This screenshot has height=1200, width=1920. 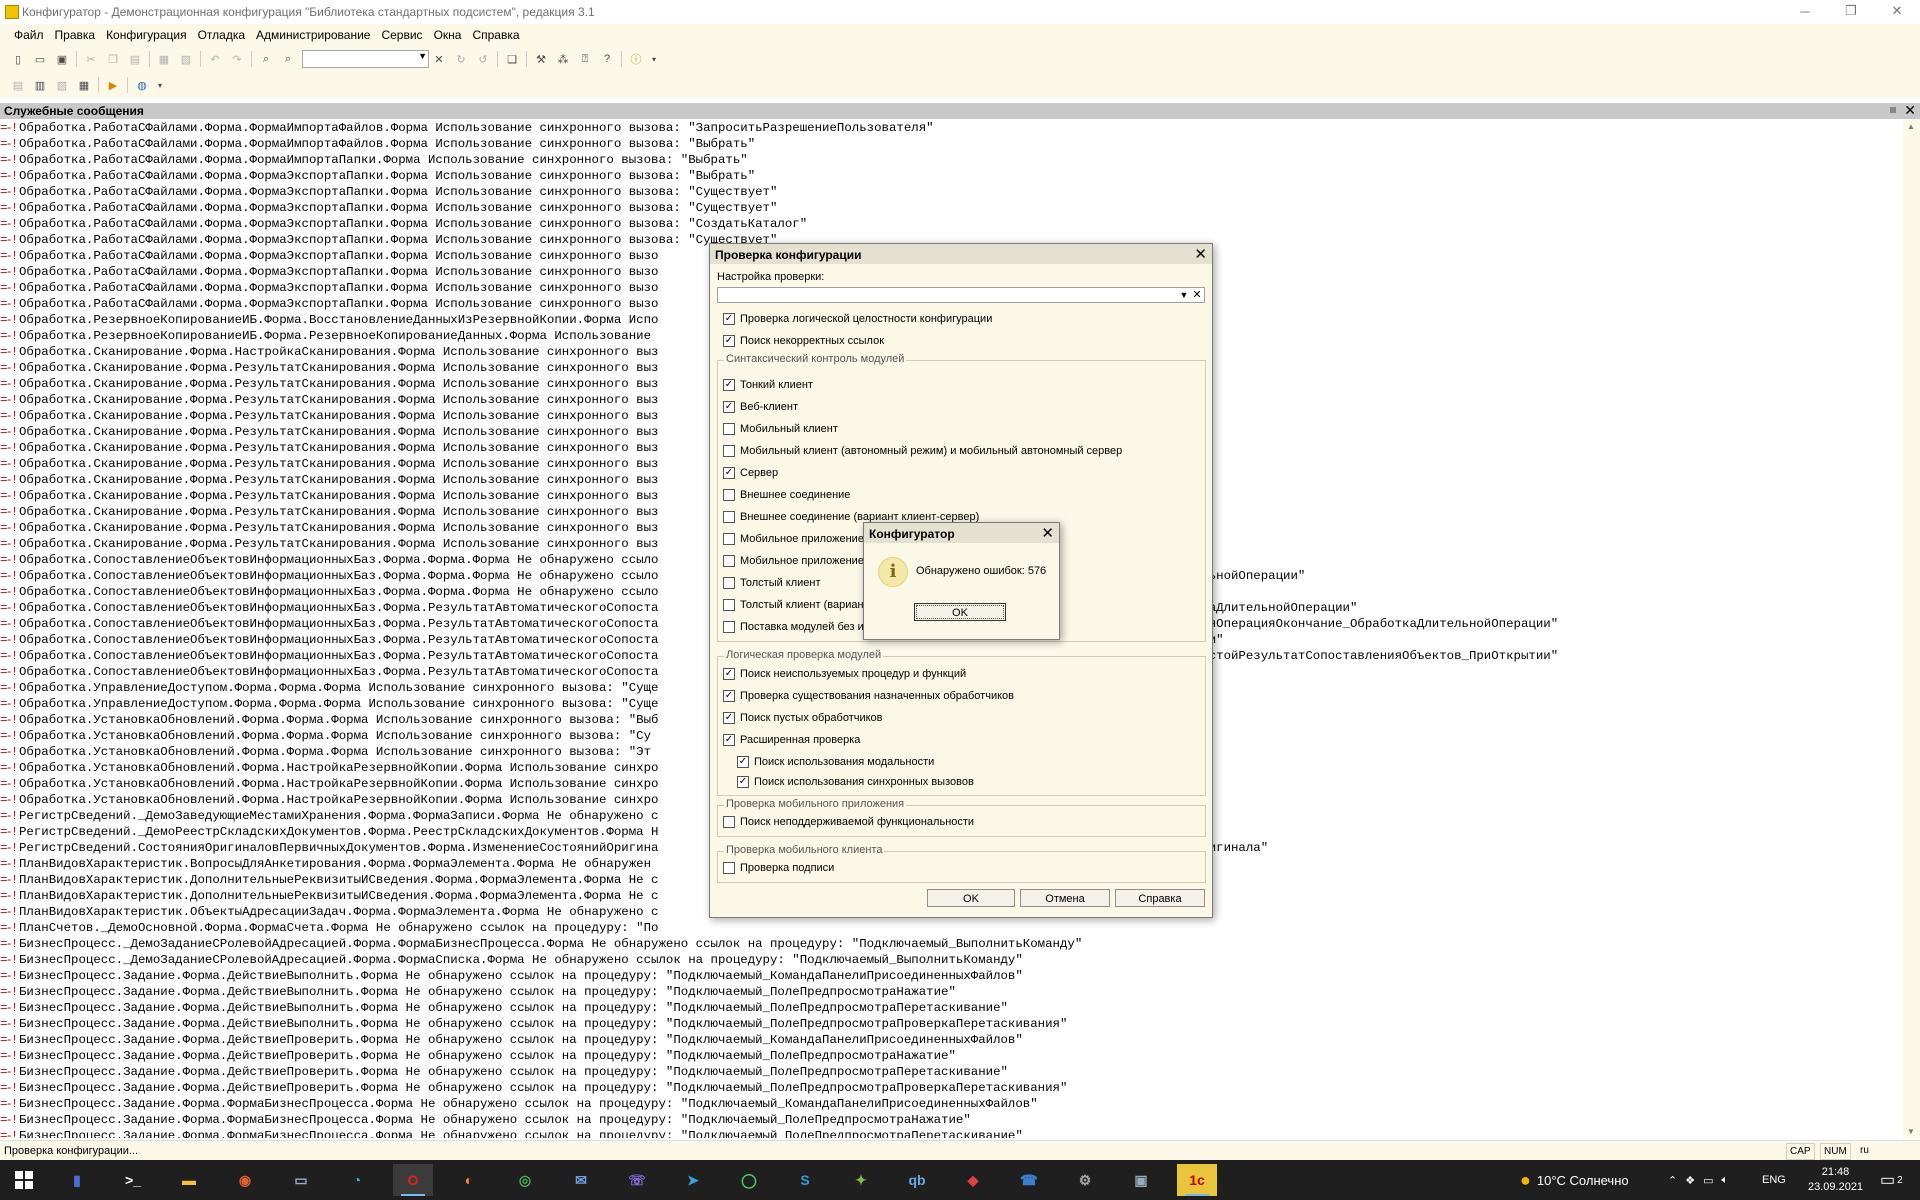 What do you see at coordinates (288, 59) in the screenshot?
I see `search-icon: ⌕` at bounding box center [288, 59].